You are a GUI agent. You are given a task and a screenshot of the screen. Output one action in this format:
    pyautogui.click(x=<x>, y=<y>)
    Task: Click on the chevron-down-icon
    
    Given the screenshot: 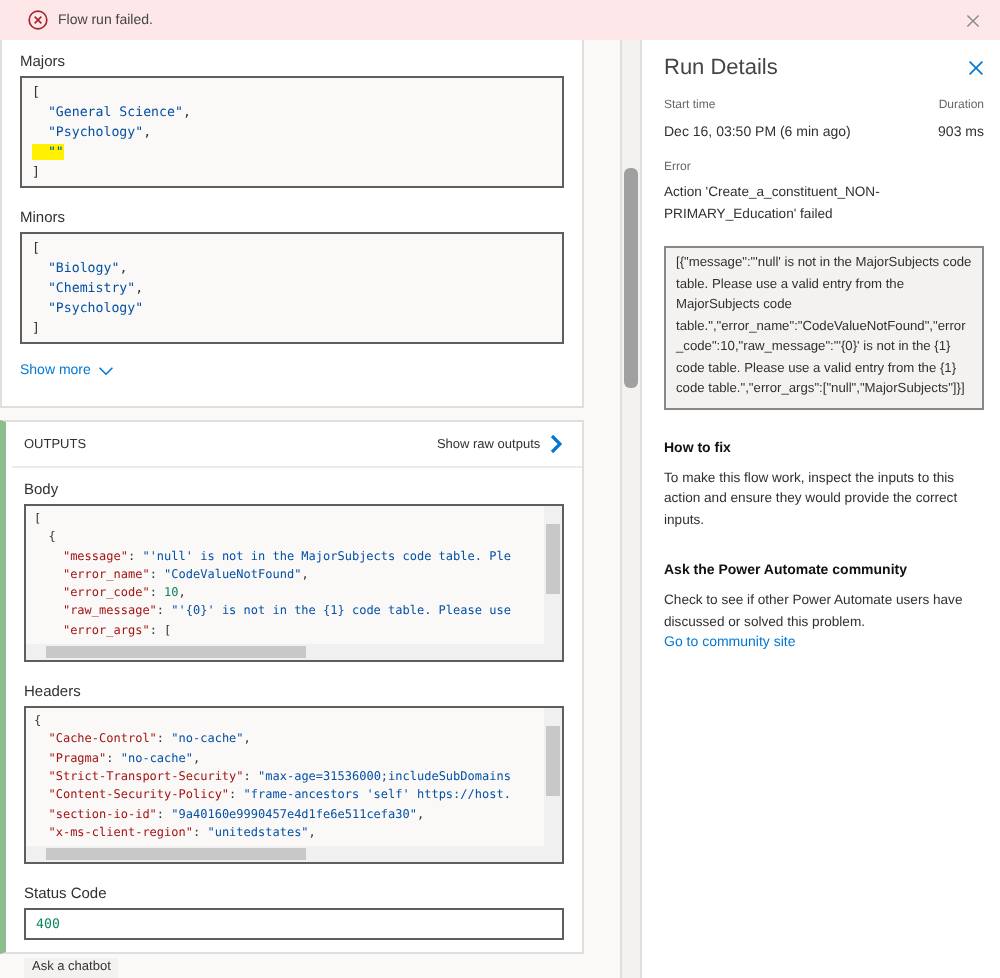 What is the action you would take?
    pyautogui.click(x=106, y=371)
    